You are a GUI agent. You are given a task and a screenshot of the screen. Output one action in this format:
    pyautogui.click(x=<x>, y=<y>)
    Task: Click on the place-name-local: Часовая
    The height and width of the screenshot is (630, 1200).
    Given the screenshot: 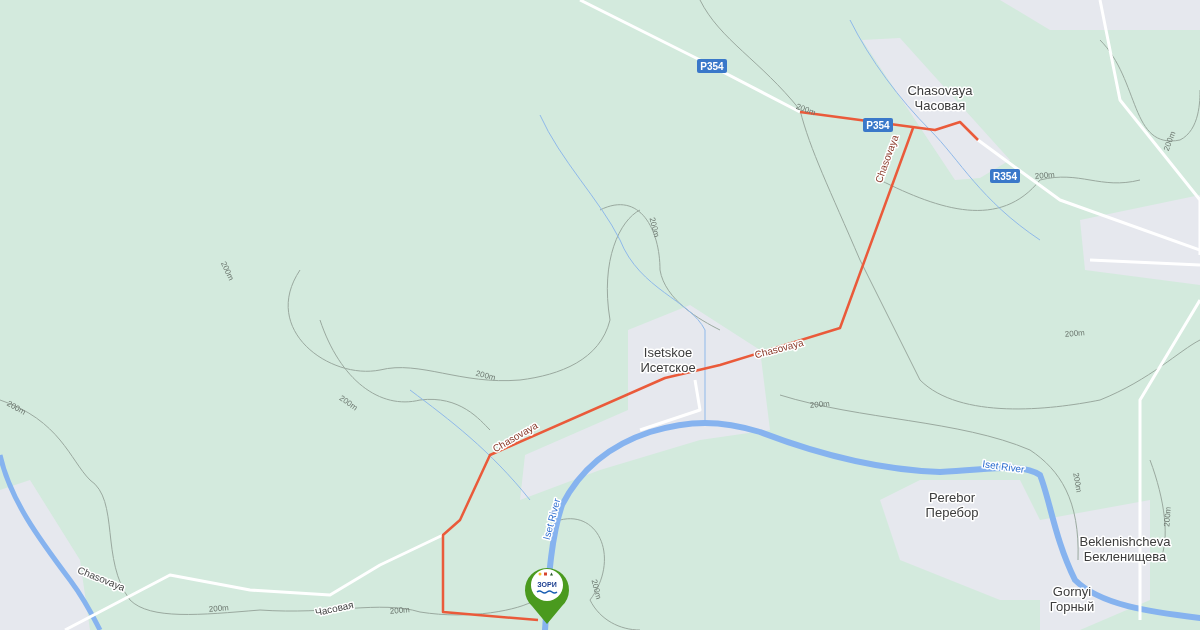 What is the action you would take?
    pyautogui.click(x=940, y=105)
    